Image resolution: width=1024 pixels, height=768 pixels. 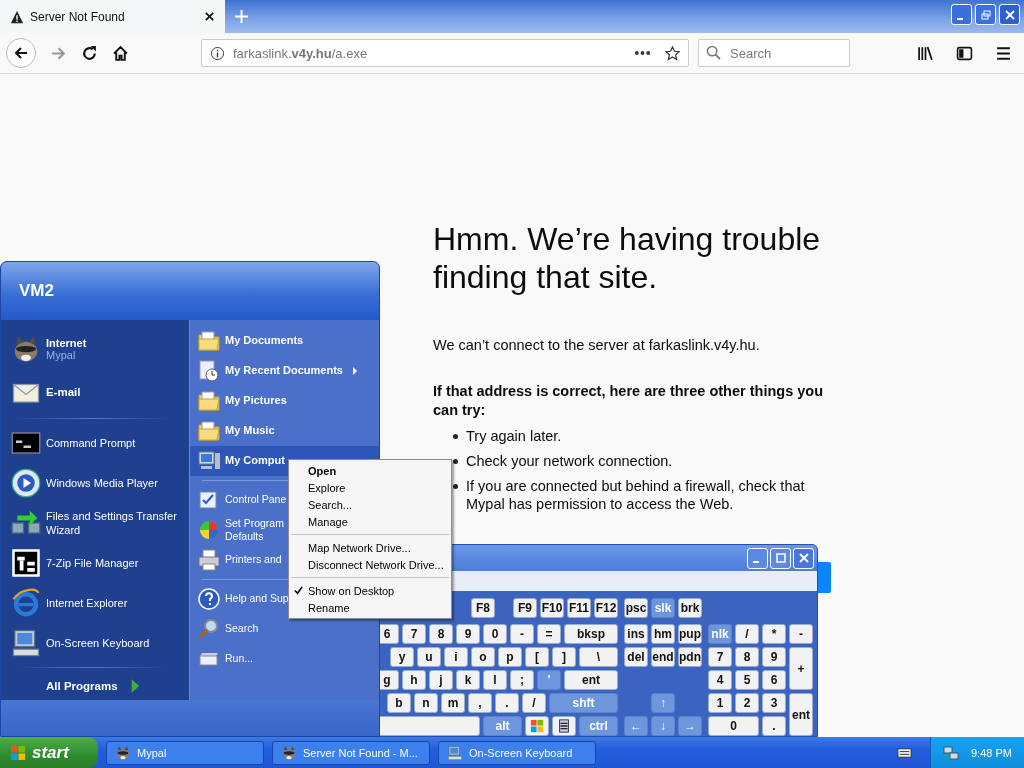 I want to click on close-icon, so click(x=209, y=16).